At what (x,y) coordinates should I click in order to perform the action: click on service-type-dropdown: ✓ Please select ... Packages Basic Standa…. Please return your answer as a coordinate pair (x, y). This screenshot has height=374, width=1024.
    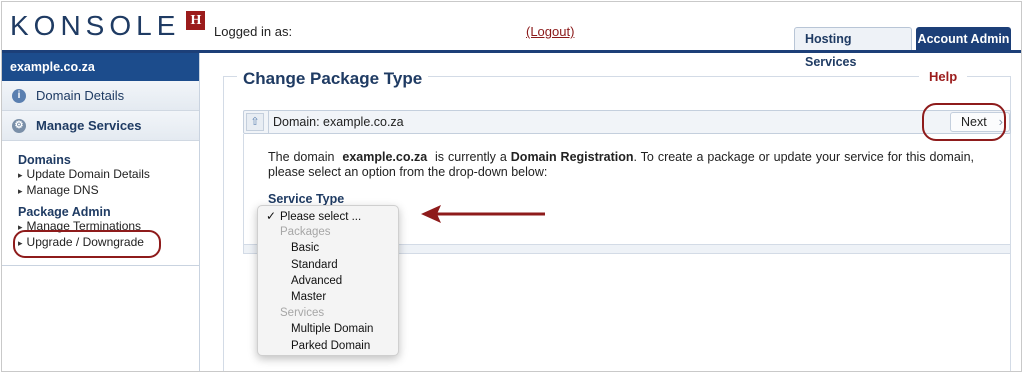
    Looking at the image, I should click on (328, 280).